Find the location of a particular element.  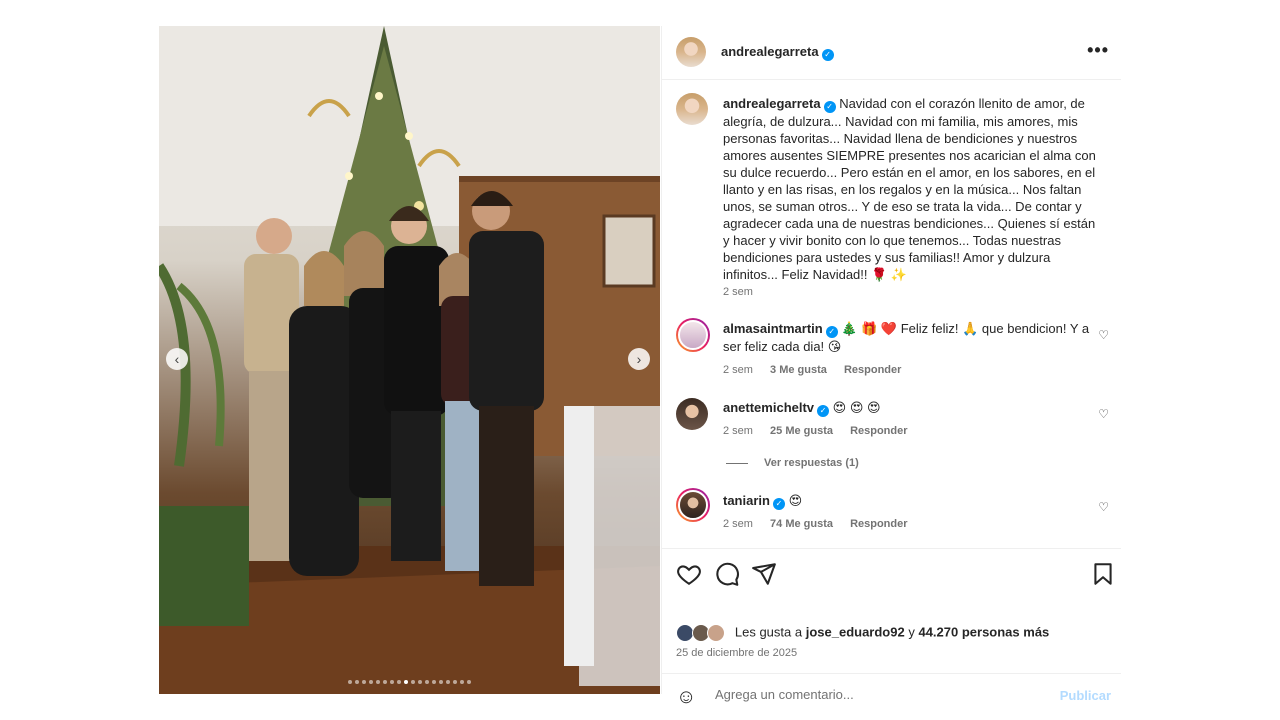

comment-meta: 2 sem 3 Me gusta Responder is located at coordinates (819, 370).